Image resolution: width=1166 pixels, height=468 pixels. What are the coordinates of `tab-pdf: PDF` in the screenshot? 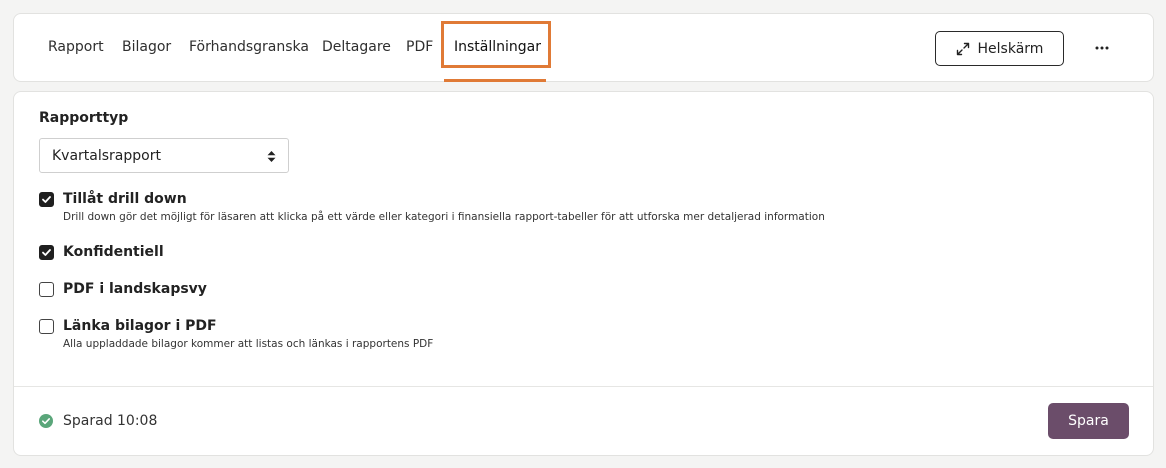 It's located at (419, 47).